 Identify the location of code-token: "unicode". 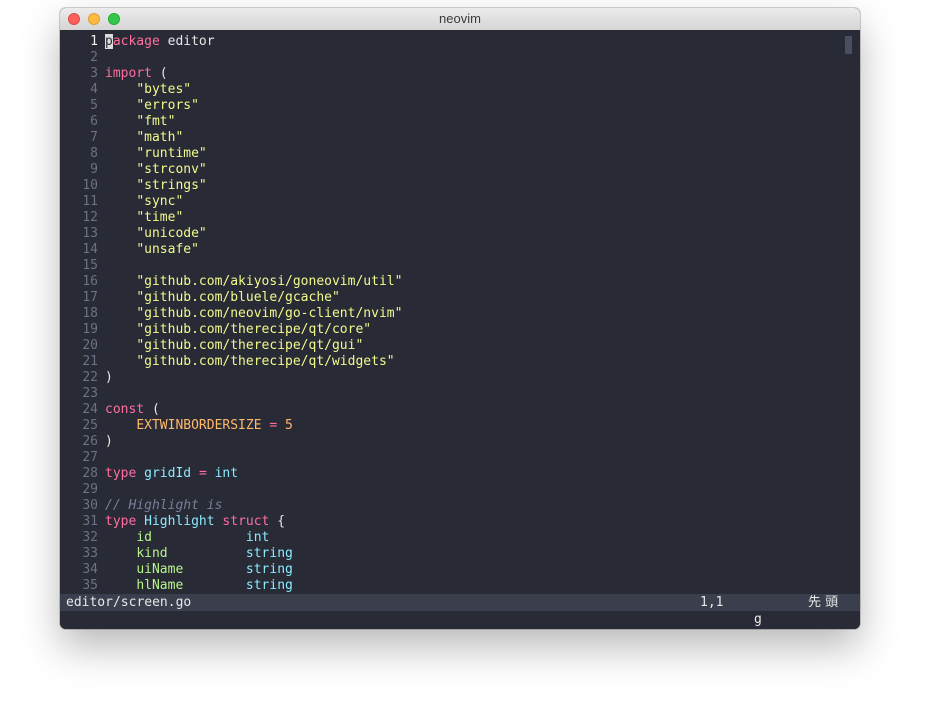
(171, 233).